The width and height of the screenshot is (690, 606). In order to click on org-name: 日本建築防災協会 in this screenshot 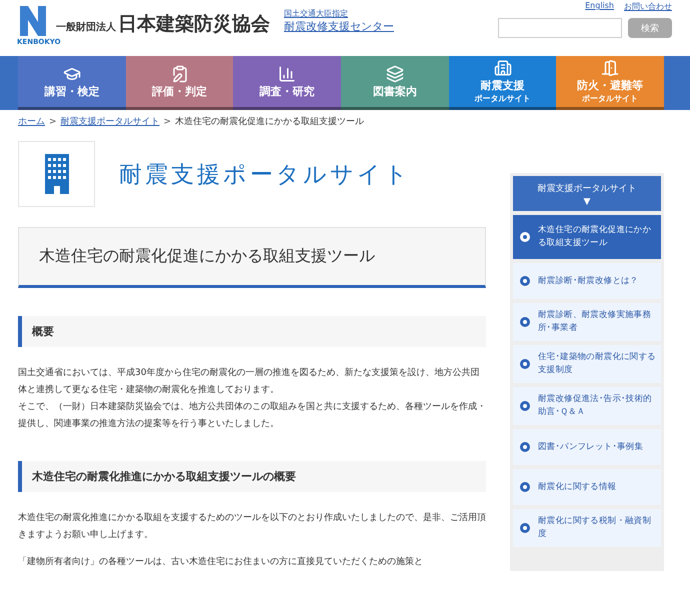, I will do `click(194, 24)`.